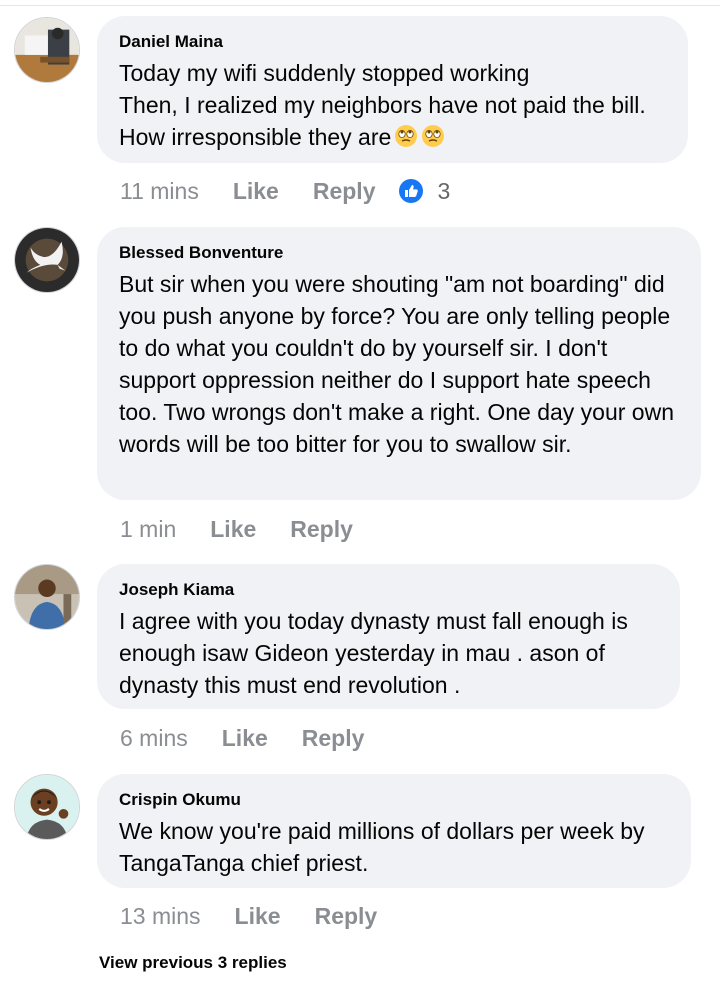  Describe the element at coordinates (388, 590) in the screenshot. I see `author-name: Joseph Kiama` at that location.